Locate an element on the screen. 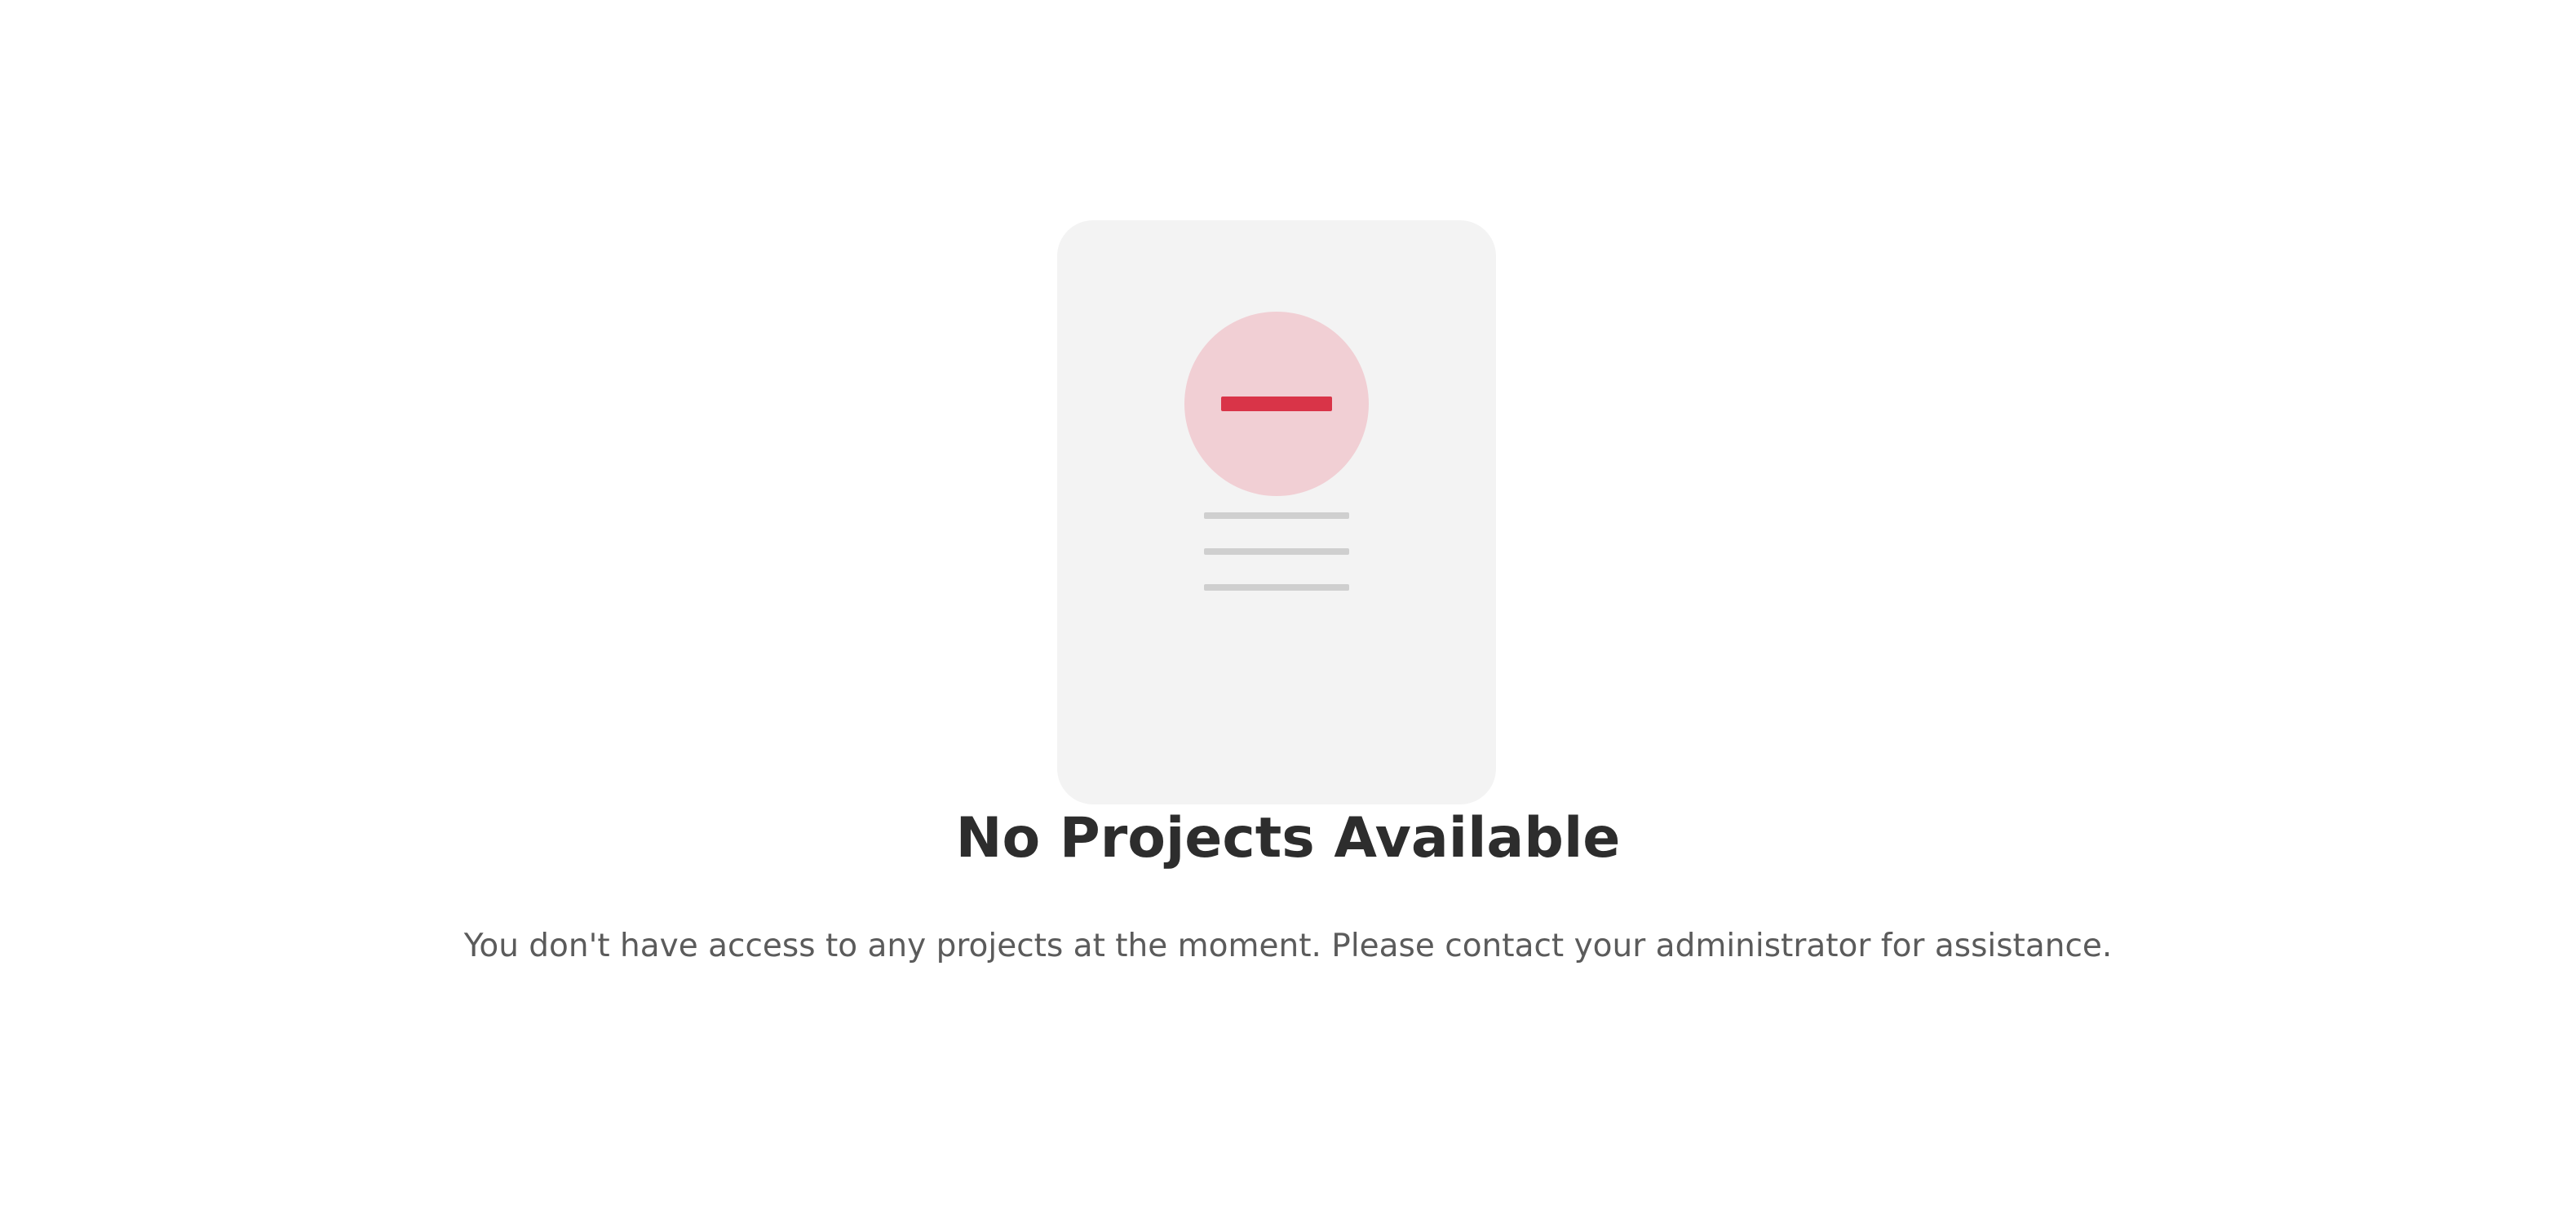 The width and height of the screenshot is (2576, 1214). minus-circle-icon is located at coordinates (1276, 404).